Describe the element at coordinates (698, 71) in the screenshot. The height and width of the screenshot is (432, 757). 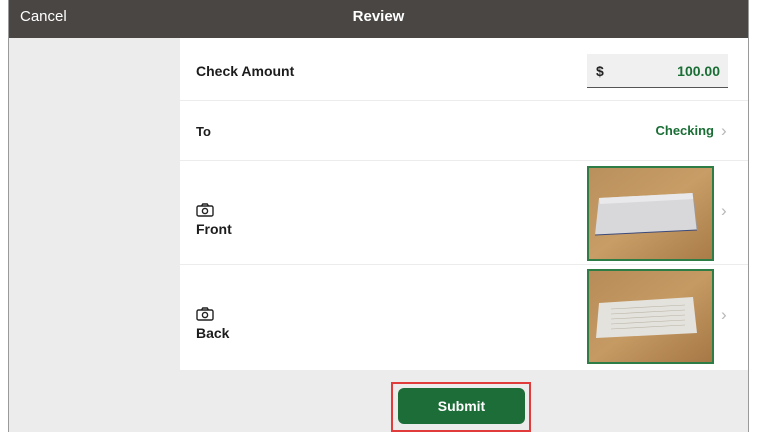
I see `check-amount-value: 100.00` at that location.